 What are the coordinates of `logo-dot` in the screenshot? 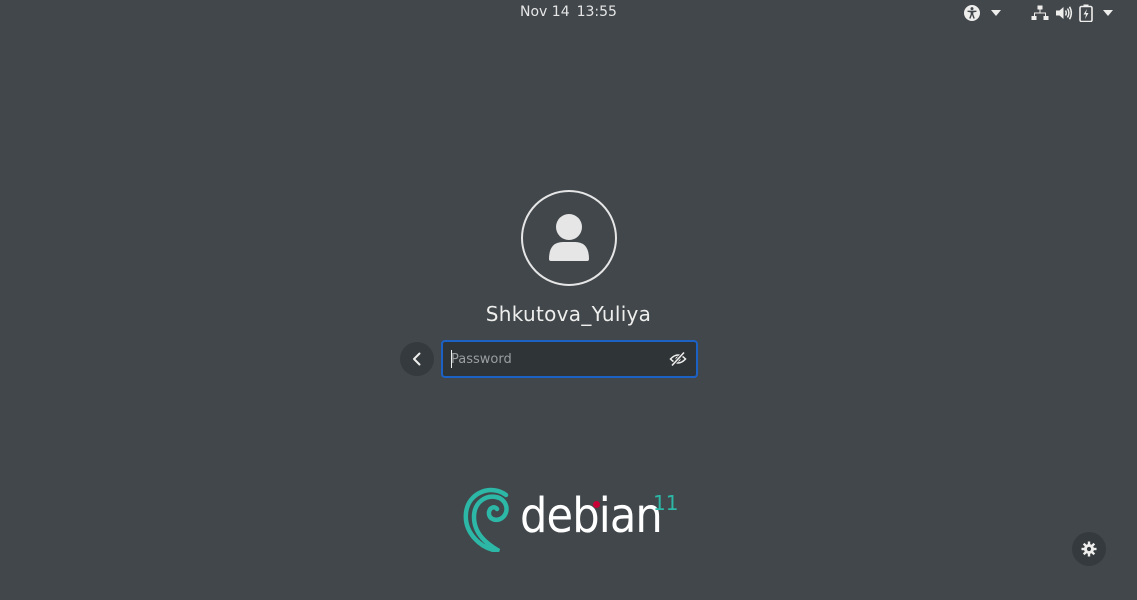 It's located at (596, 504).